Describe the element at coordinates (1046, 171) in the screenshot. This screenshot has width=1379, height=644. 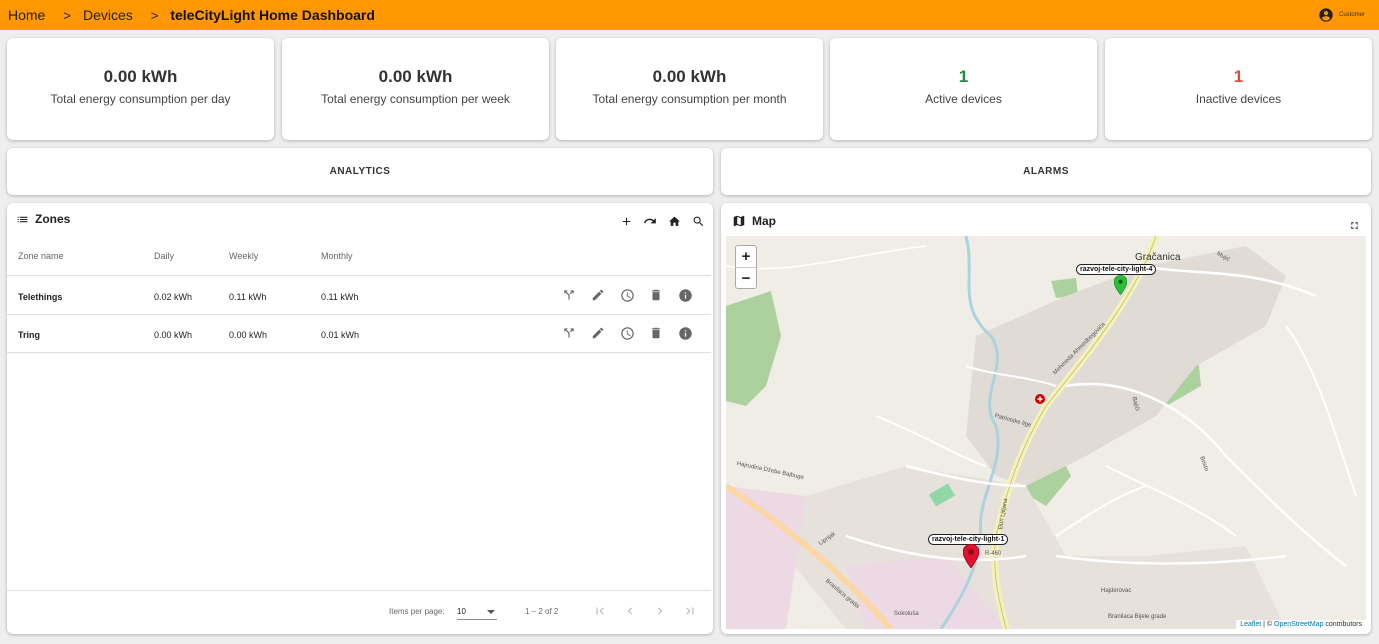
I see `alarms-button: ALARMS` at that location.